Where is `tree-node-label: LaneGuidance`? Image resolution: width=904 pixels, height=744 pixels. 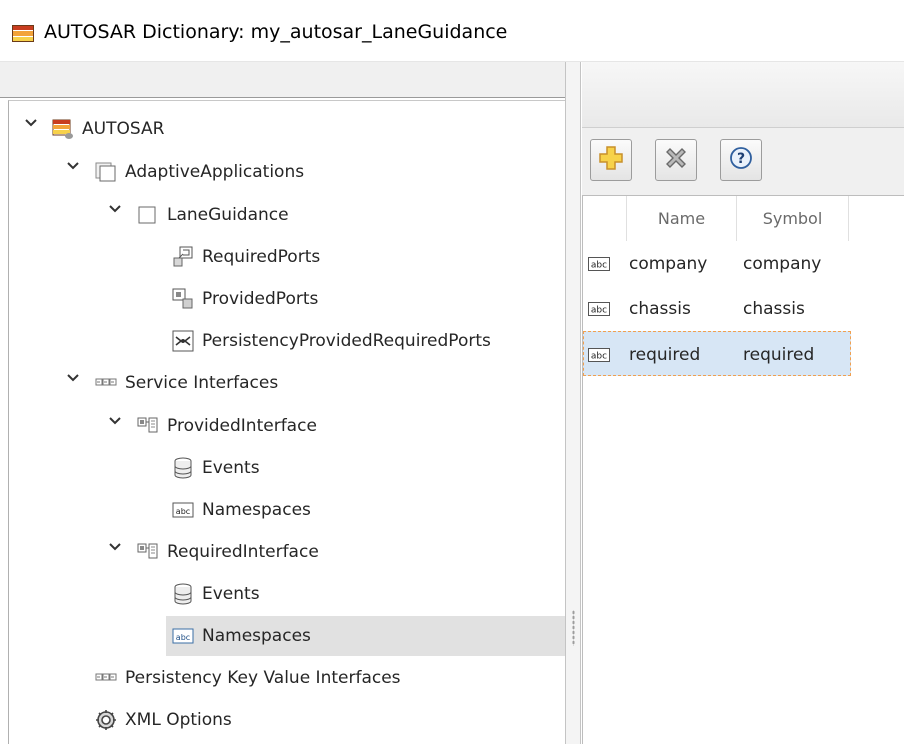 tree-node-label: LaneGuidance is located at coordinates (228, 215).